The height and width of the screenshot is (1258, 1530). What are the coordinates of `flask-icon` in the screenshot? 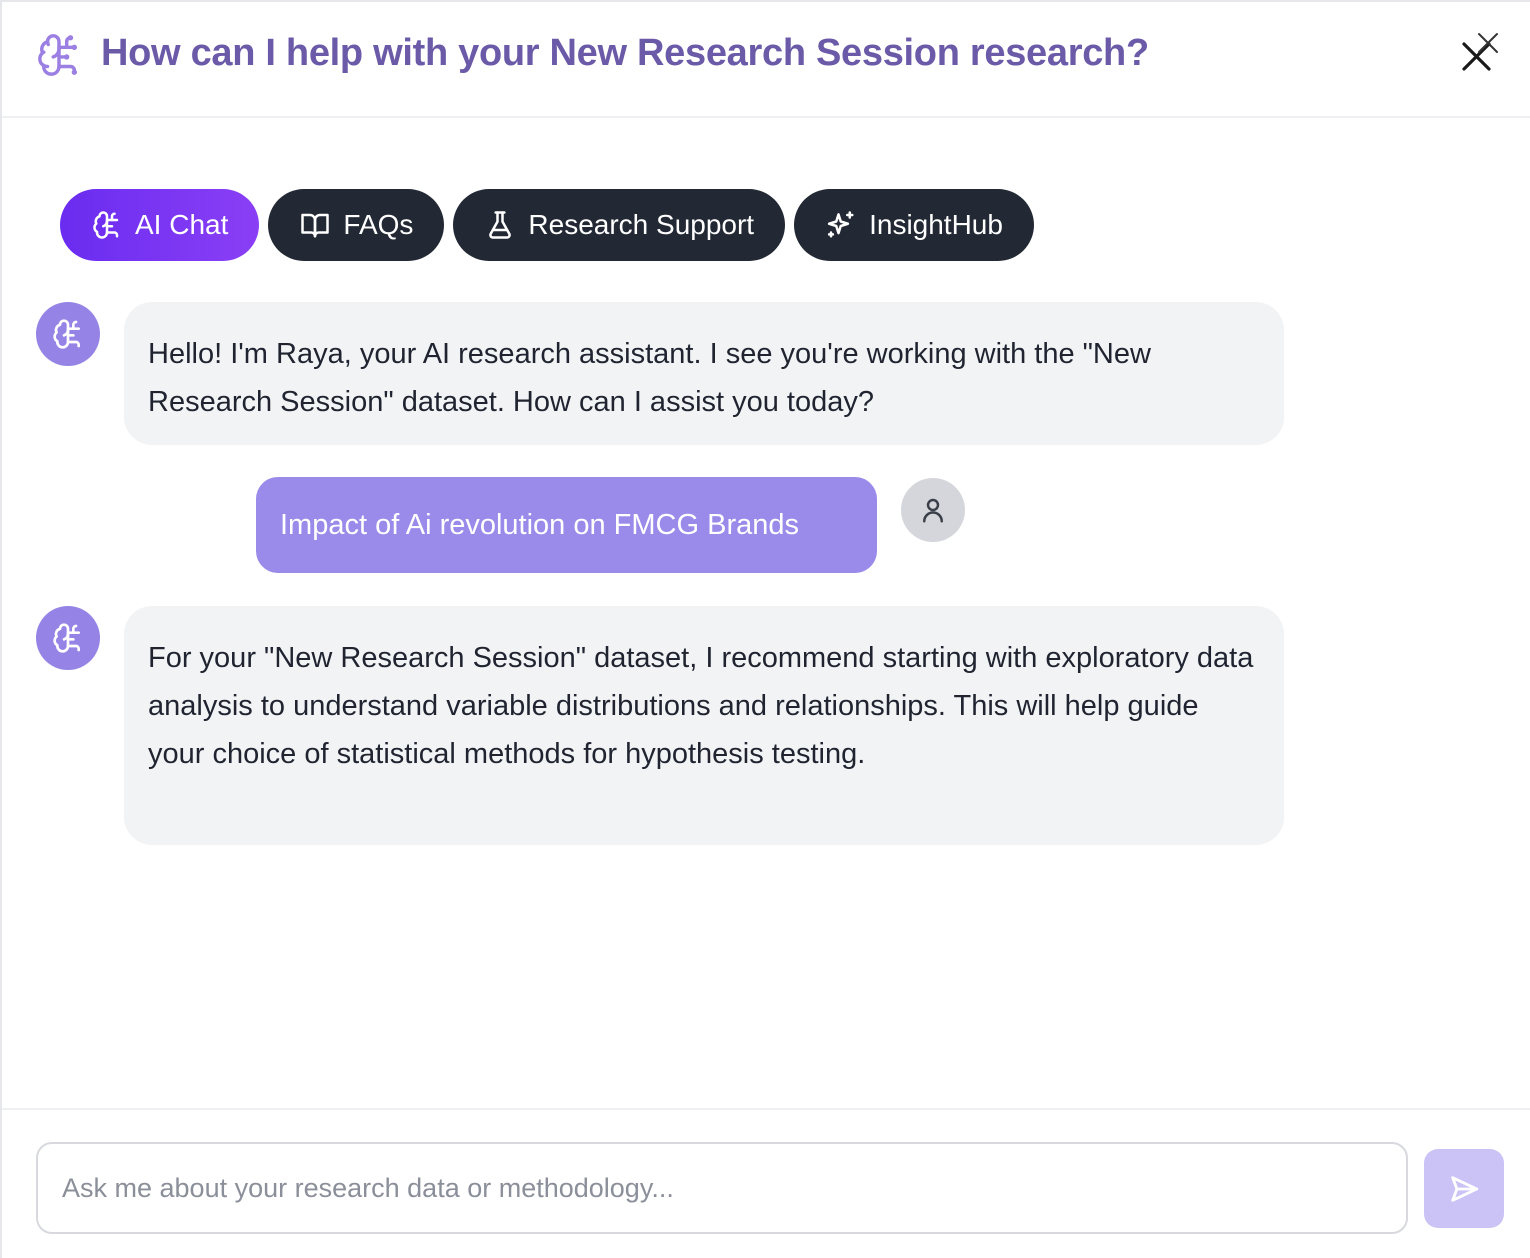 It's located at (500, 225).